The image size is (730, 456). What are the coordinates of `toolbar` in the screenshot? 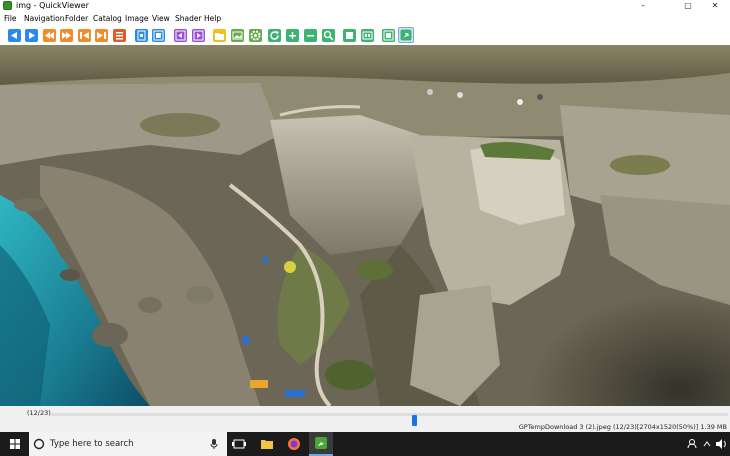 It's located at (365, 35).